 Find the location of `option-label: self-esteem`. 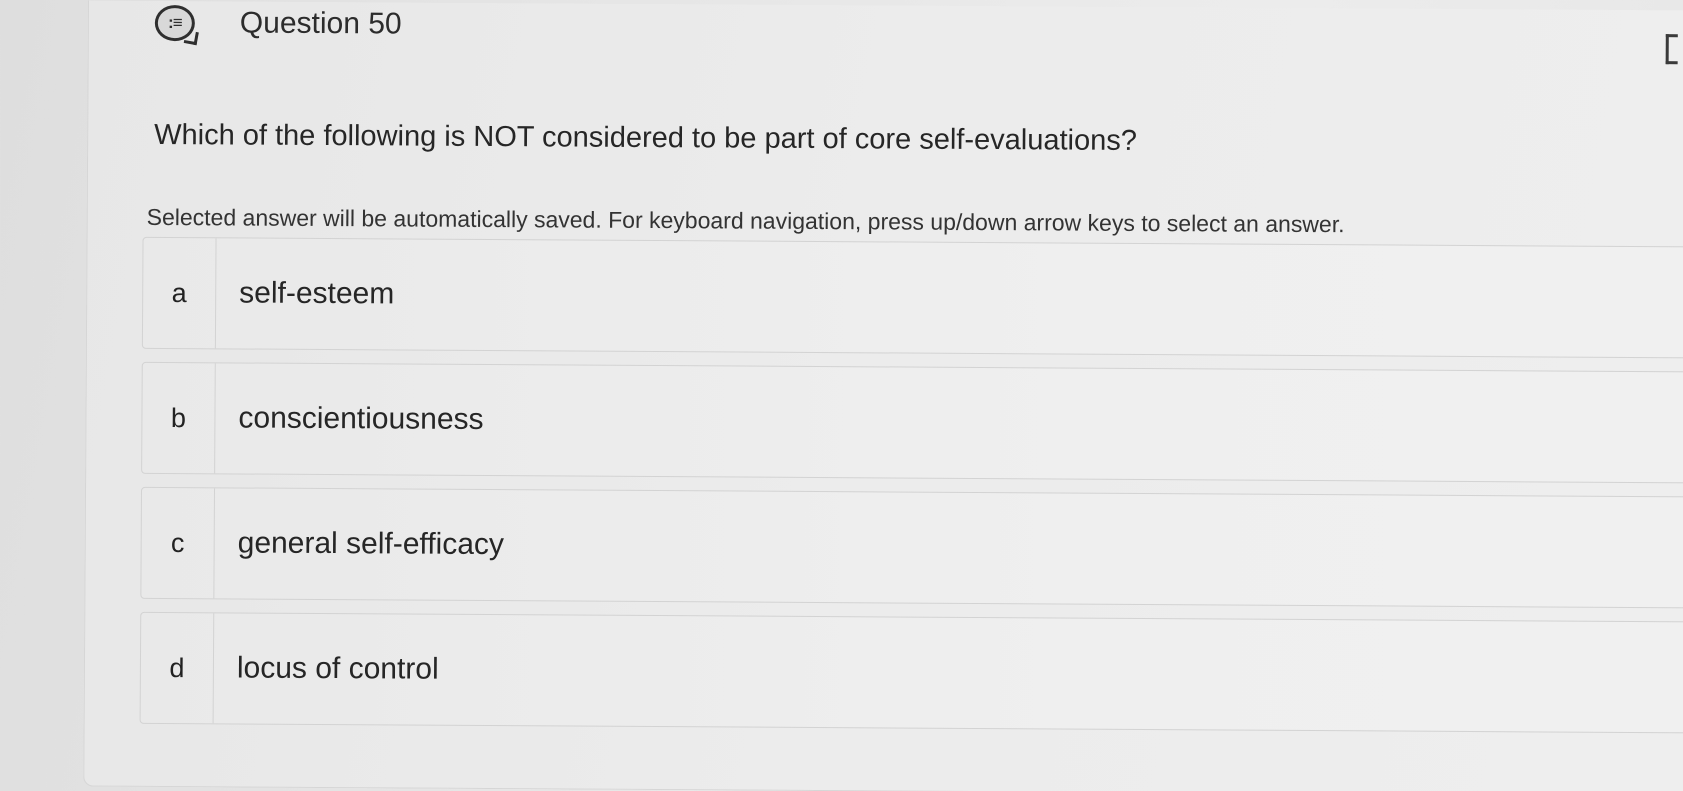

option-label: self-esteem is located at coordinates (317, 293).